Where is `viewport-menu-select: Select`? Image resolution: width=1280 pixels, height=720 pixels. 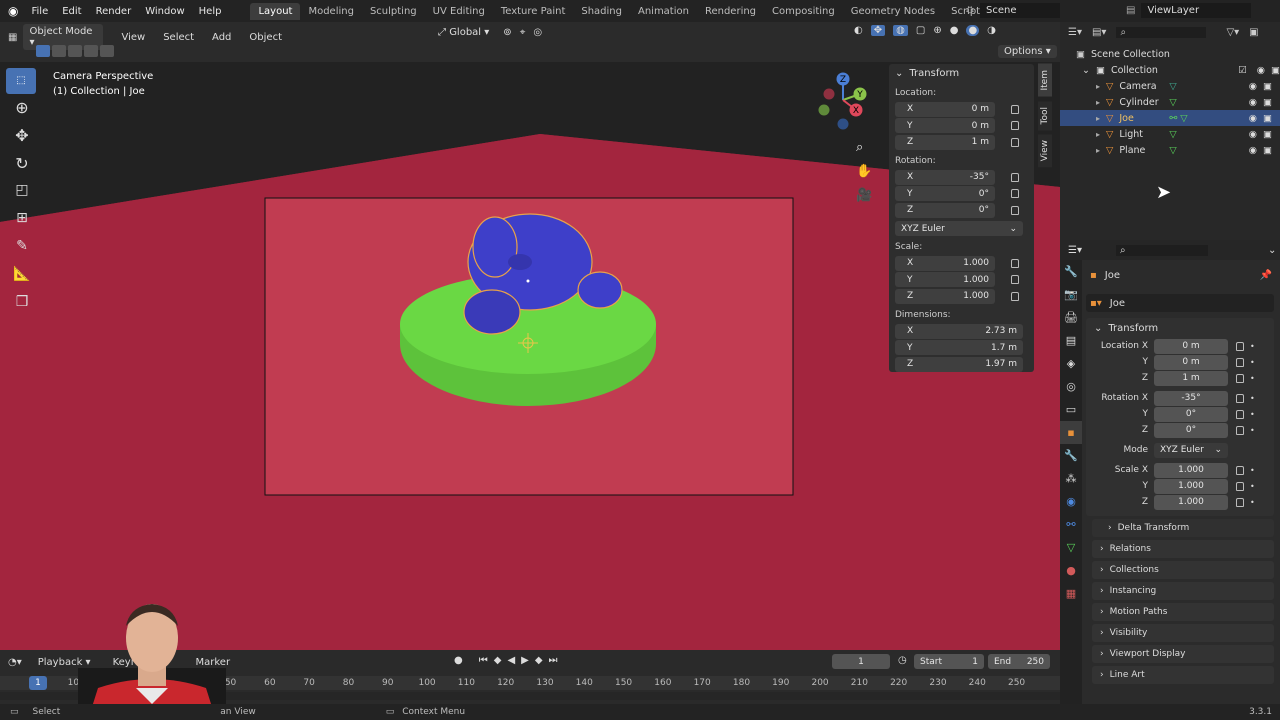 viewport-menu-select: Select is located at coordinates (178, 37).